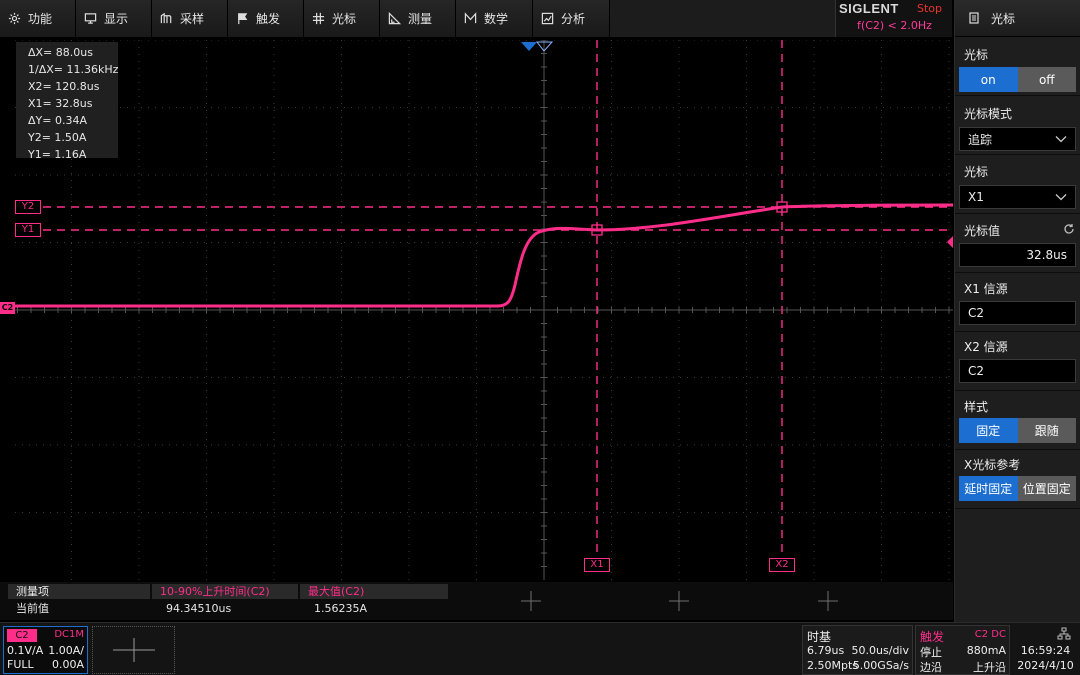 This screenshot has width=1080, height=675. Describe the element at coordinates (32, 608) in the screenshot. I see `measure-row-label: 当前值` at that location.